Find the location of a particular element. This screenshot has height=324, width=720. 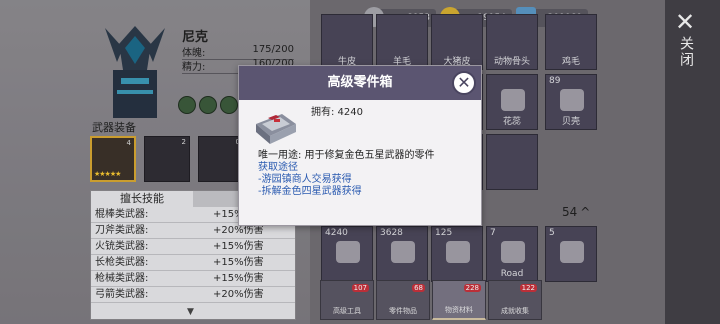

modal-title: 高级零件箱 is located at coordinates (360, 82).